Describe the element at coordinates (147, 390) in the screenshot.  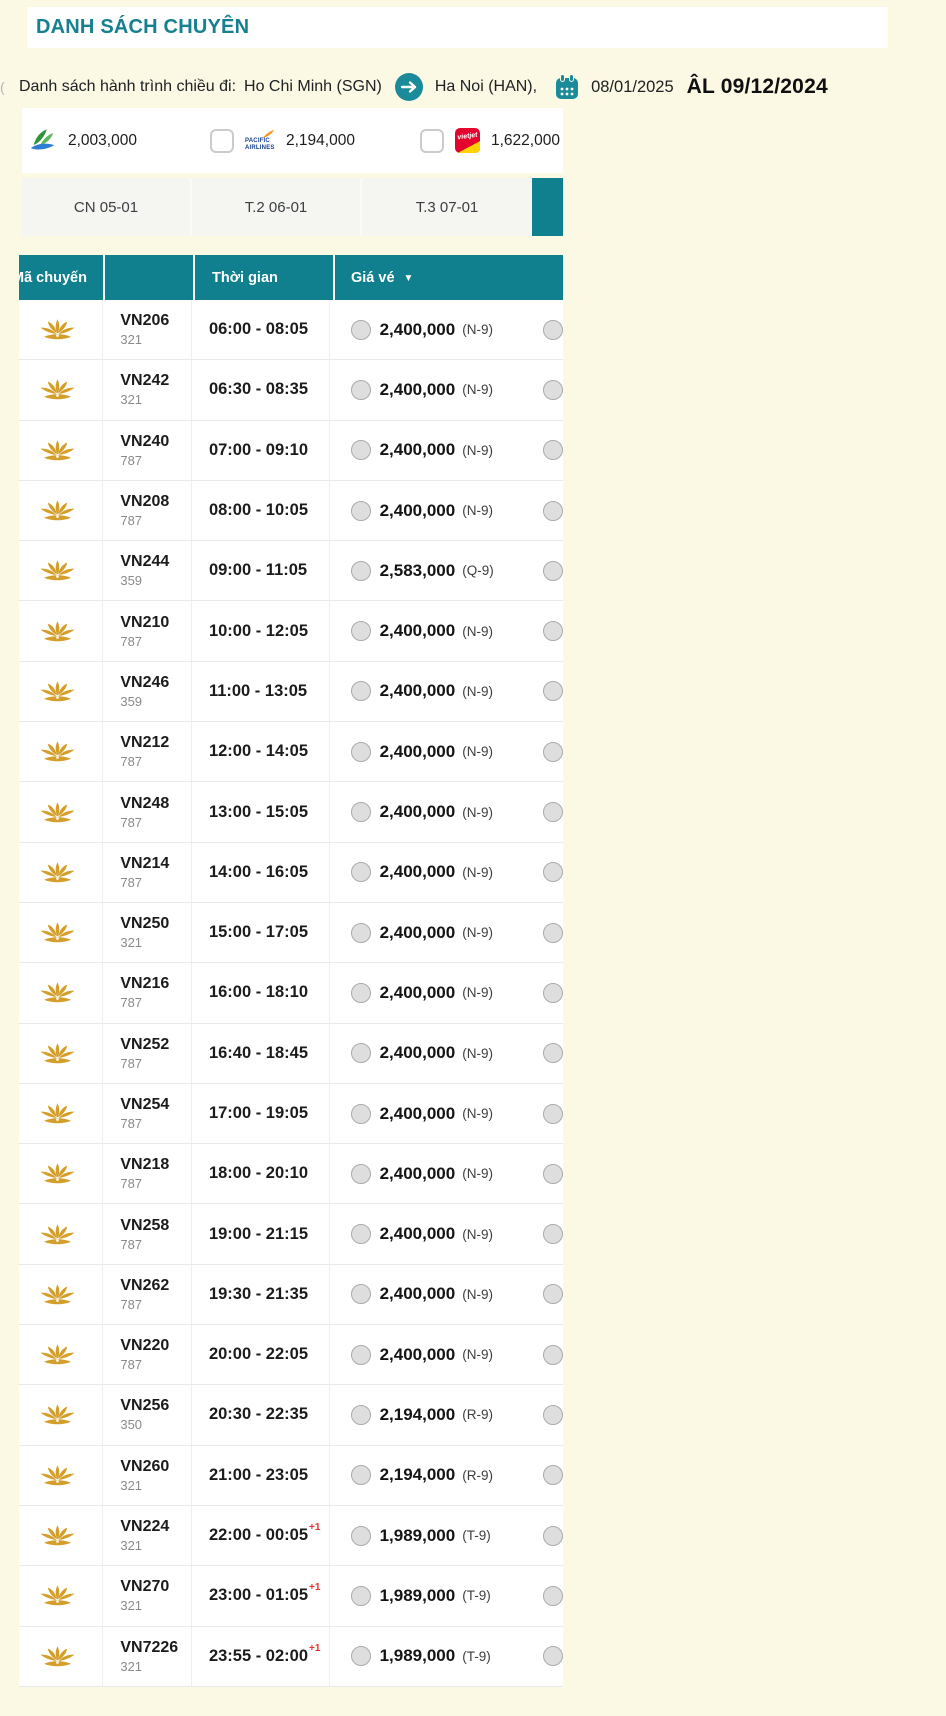
I see `flight-code-cell: VN242 321` at that location.